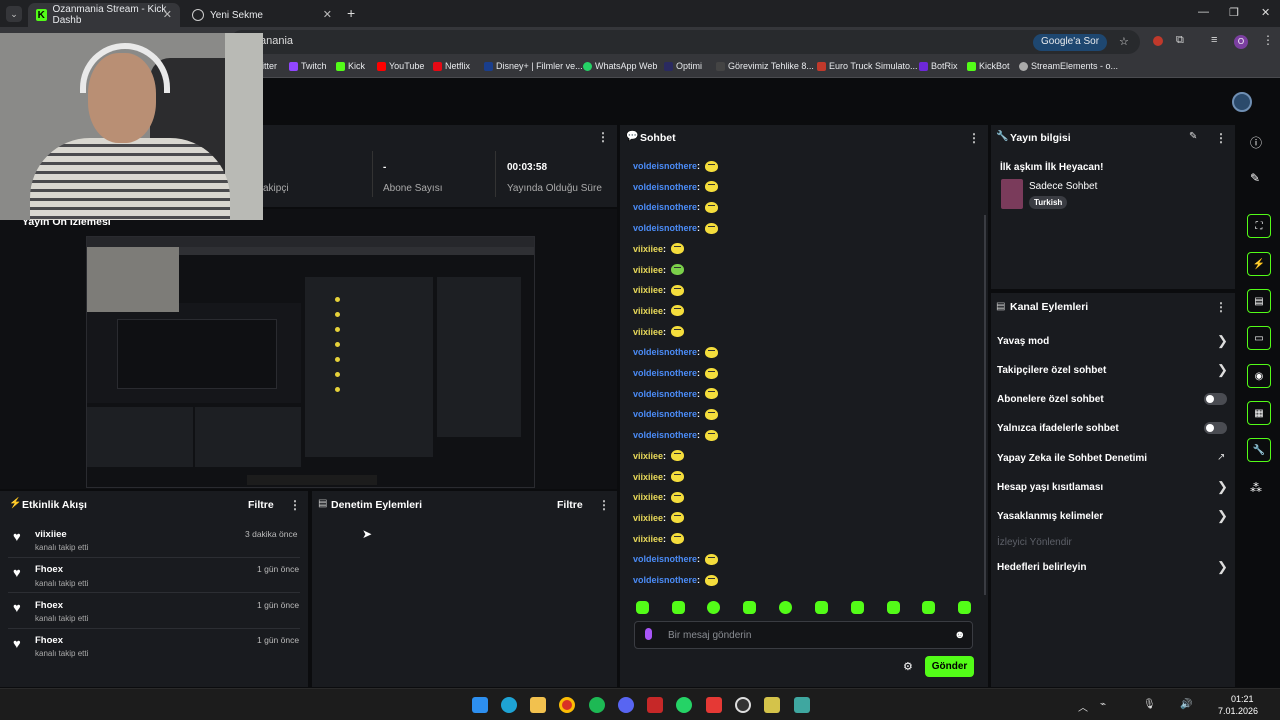 This screenshot has height=720, width=1280. Describe the element at coordinates (1103, 704) in the screenshot. I see `network-icon: ⌁` at that location.